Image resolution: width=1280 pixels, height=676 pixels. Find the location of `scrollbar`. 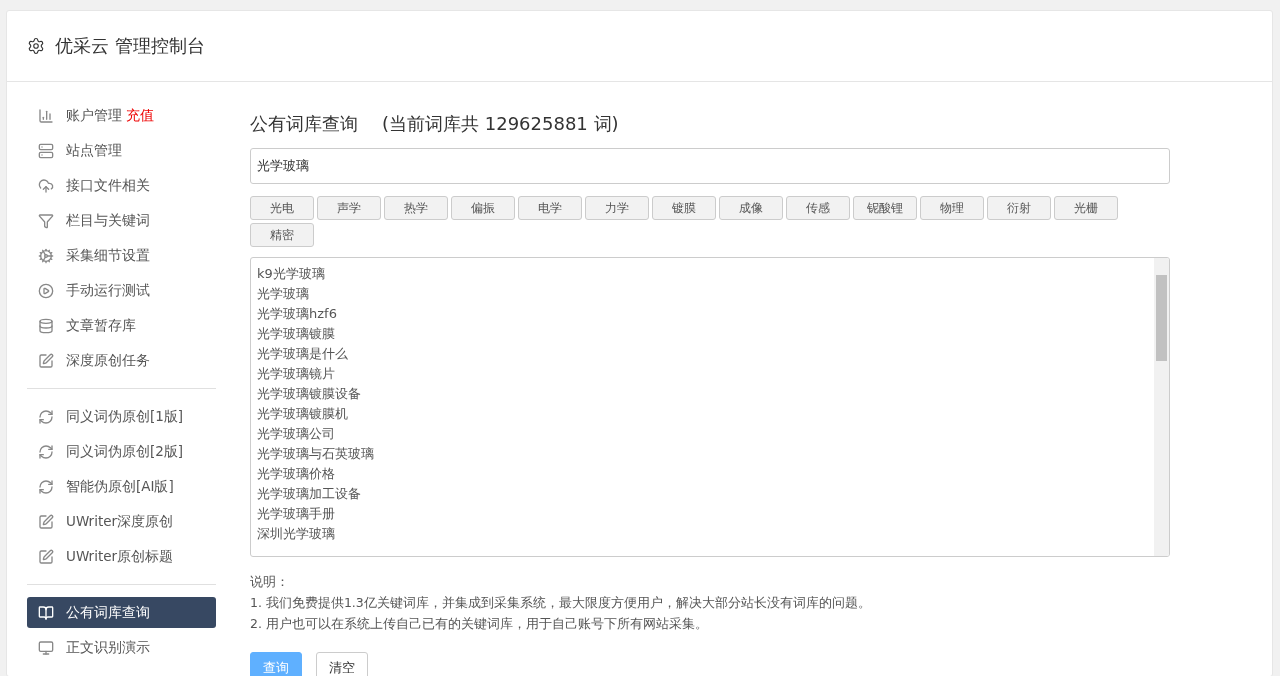

scrollbar is located at coordinates (1161, 407).